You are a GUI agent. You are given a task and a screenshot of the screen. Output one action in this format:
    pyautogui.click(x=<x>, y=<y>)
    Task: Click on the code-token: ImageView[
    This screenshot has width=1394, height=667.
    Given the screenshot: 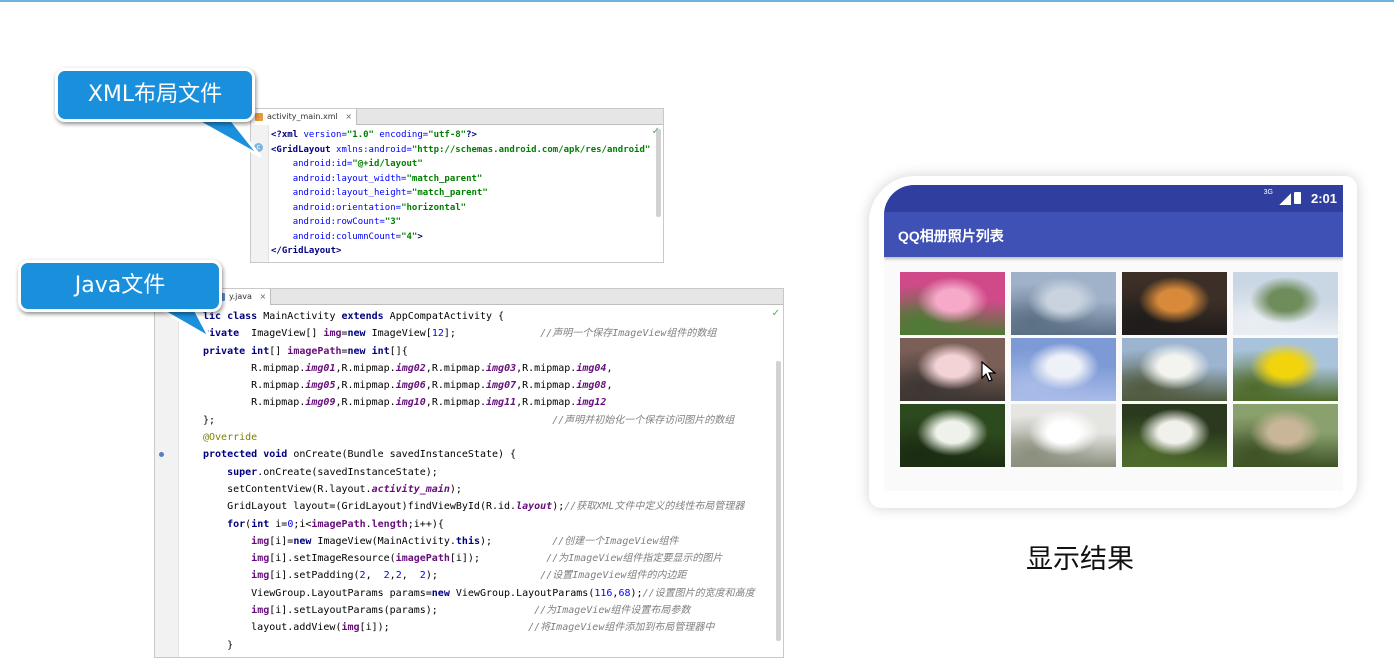 What is the action you would take?
    pyautogui.click(x=401, y=334)
    